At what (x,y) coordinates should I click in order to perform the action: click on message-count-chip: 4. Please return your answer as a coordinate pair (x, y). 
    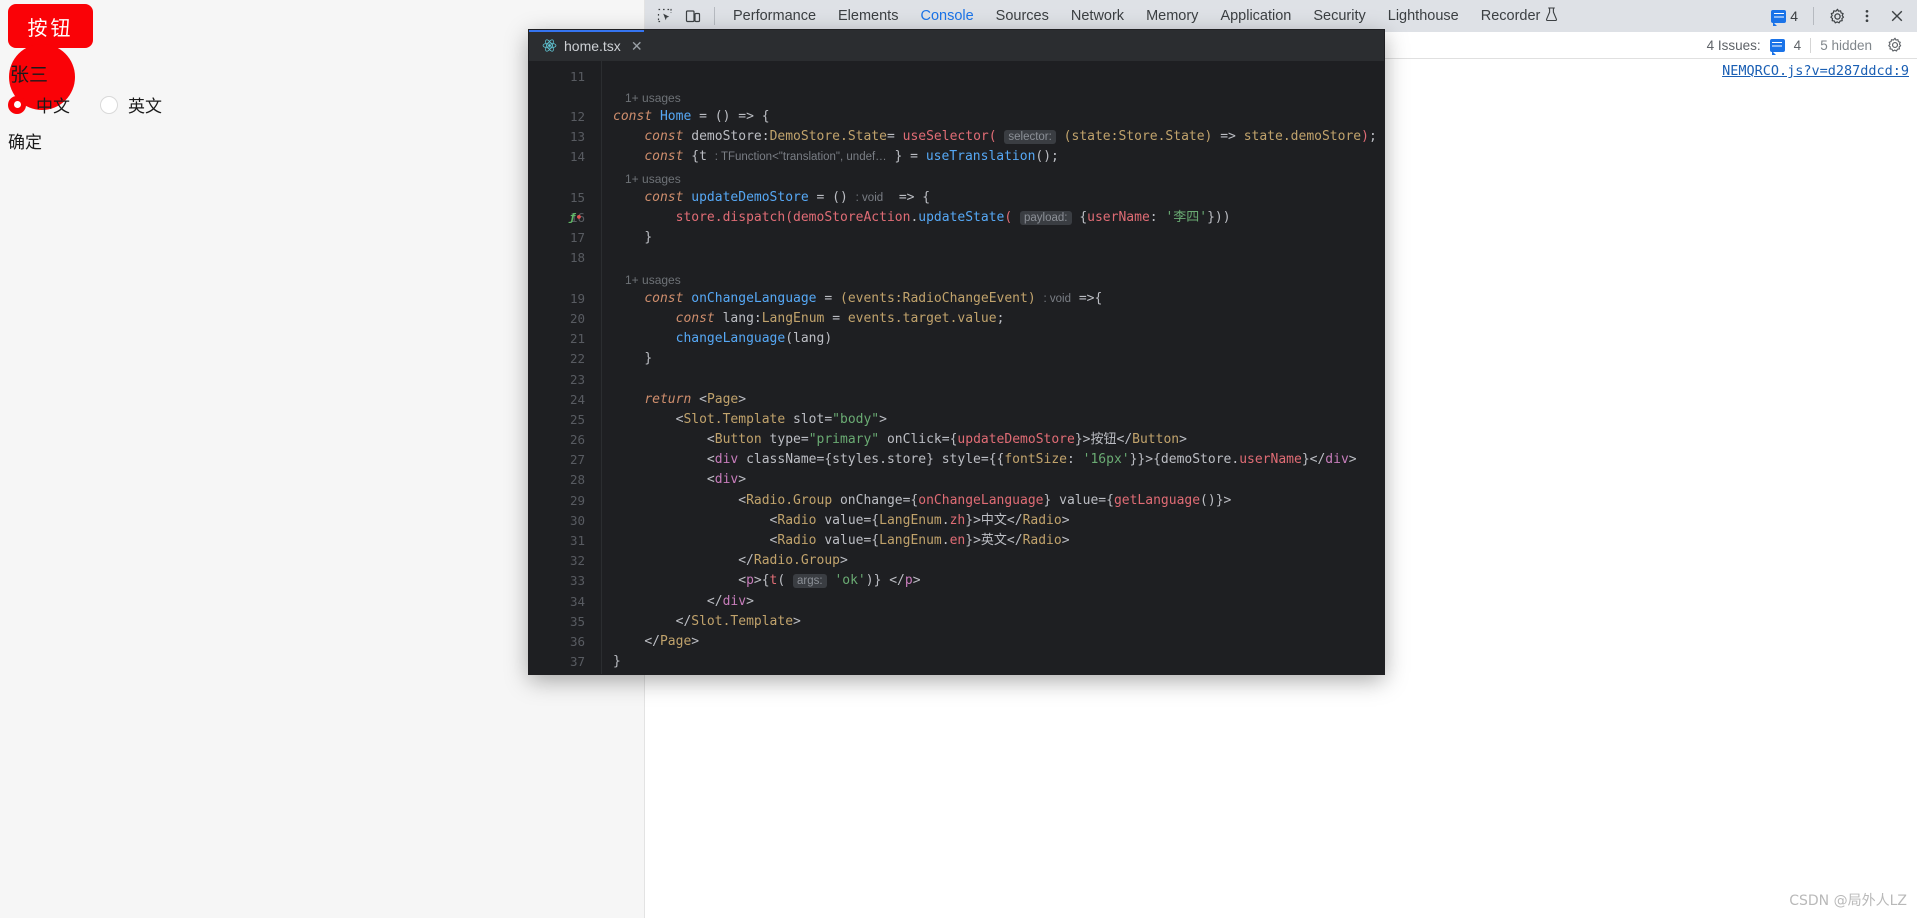
    Looking at the image, I should click on (1784, 17).